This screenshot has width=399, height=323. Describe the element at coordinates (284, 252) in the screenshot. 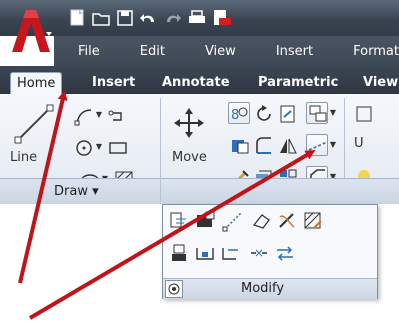

I see `reverse-icon` at that location.